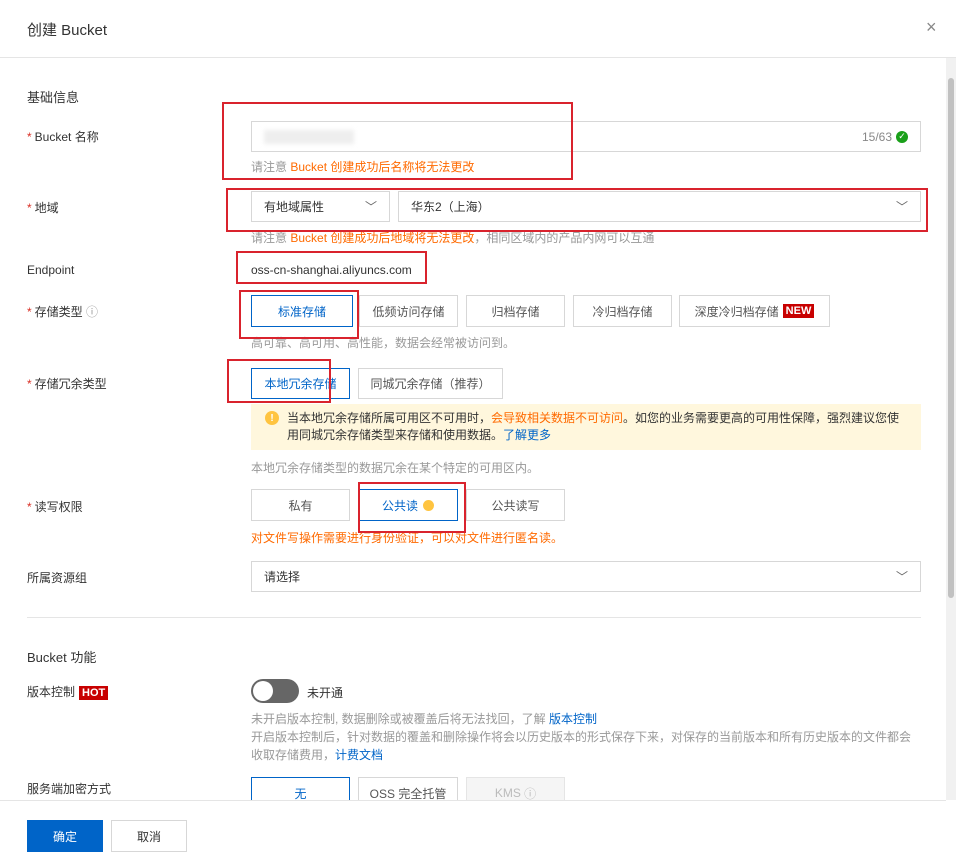 The height and width of the screenshot is (864, 956). Describe the element at coordinates (67, 384) in the screenshot. I see `redundancy-label: * 存储冗余类型` at that location.